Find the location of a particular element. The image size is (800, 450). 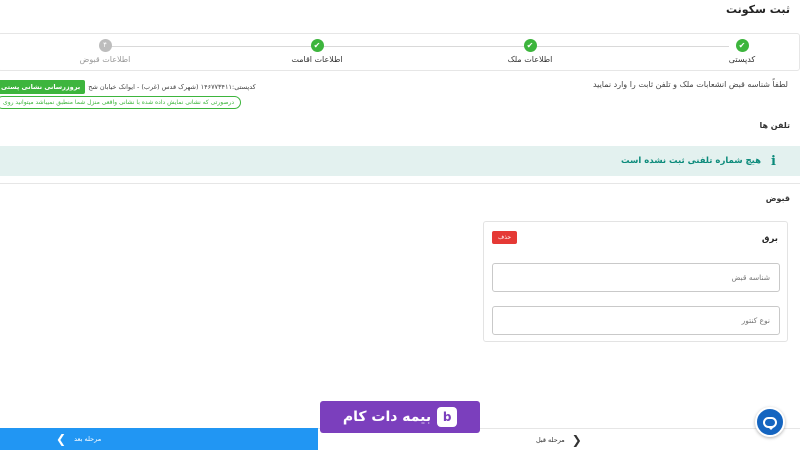

bills-section-title: قبوض is located at coordinates (777, 198).